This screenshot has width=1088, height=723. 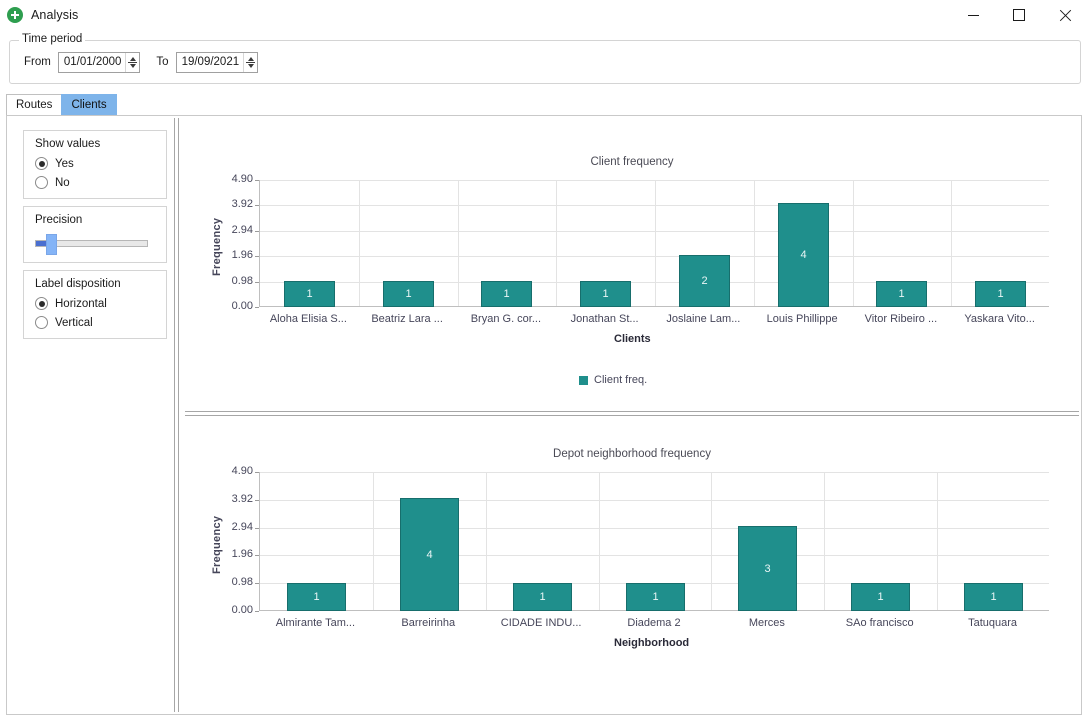 What do you see at coordinates (632, 413) in the screenshot?
I see `horizontal-splitter` at bounding box center [632, 413].